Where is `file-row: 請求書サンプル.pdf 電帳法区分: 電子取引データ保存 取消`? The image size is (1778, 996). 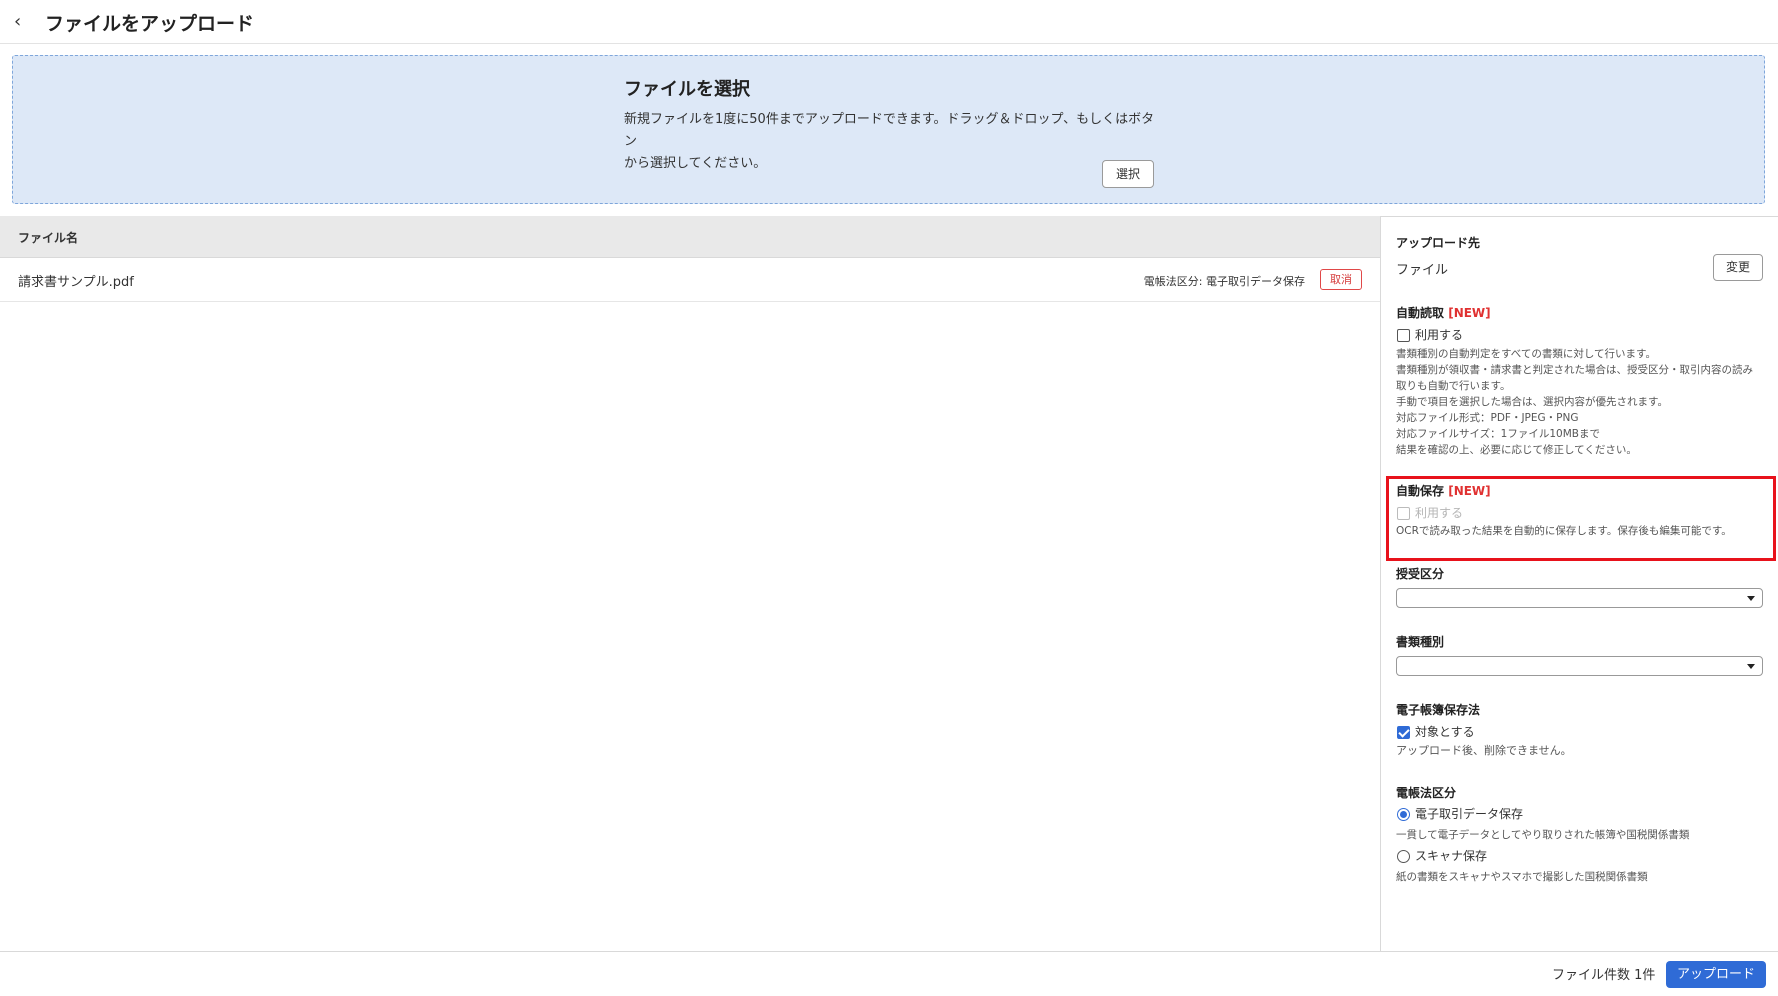
file-row: 請求書サンプル.pdf 電帳法区分: 電子取引データ保存 取消 is located at coordinates (690, 280).